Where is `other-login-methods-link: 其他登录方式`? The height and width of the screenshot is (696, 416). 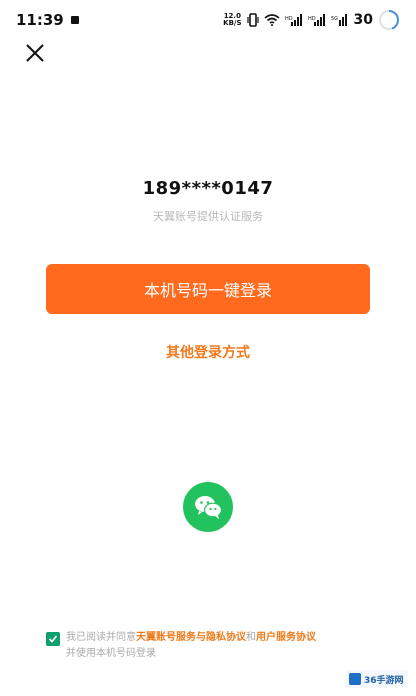 other-login-methods-link: 其他登录方式 is located at coordinates (208, 352).